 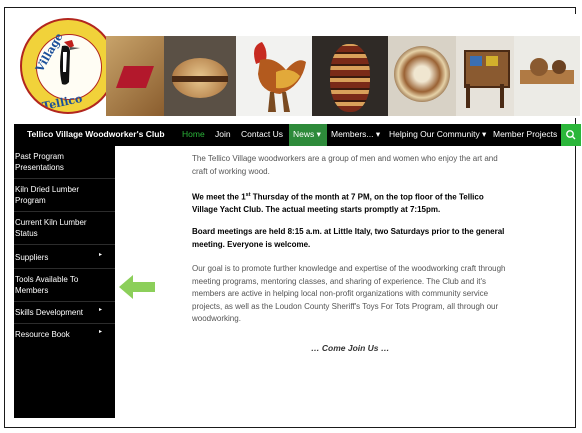 What do you see at coordinates (422, 76) in the screenshot?
I see `photo-carved-bowl` at bounding box center [422, 76].